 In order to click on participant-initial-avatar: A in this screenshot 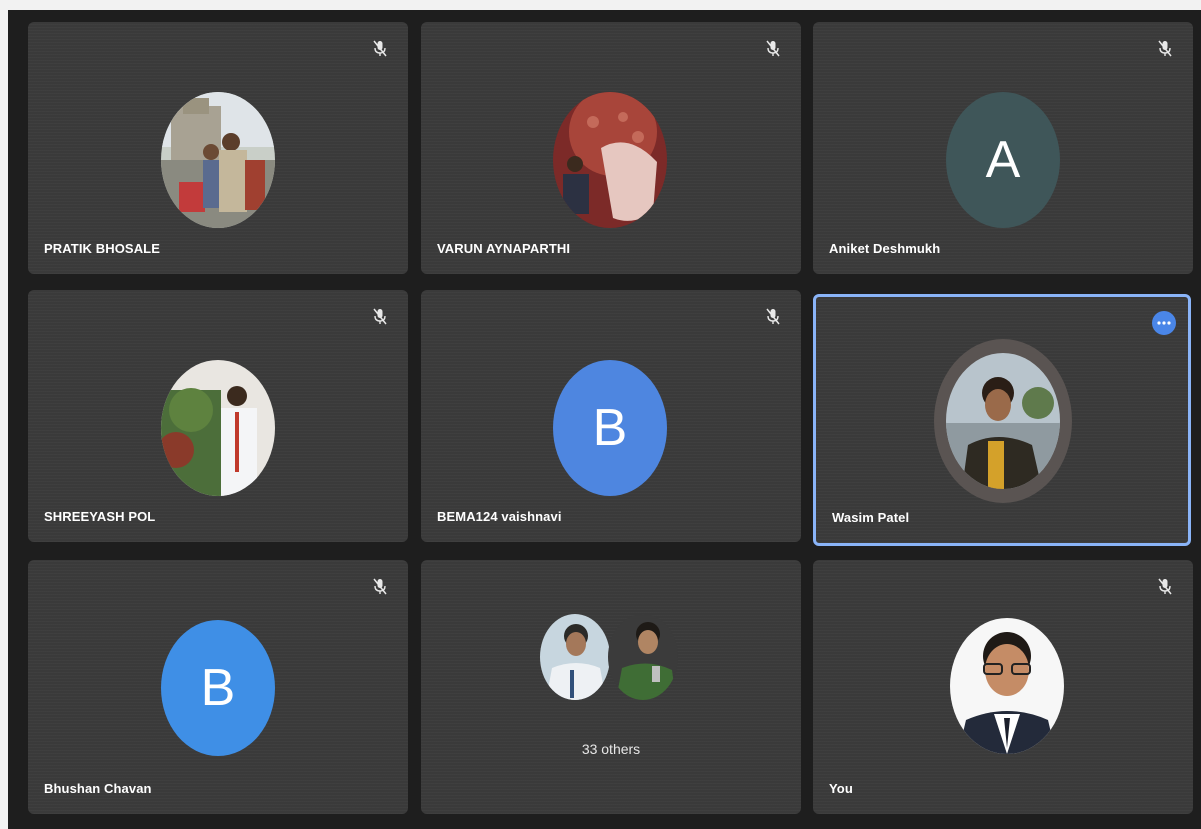, I will do `click(1003, 160)`.